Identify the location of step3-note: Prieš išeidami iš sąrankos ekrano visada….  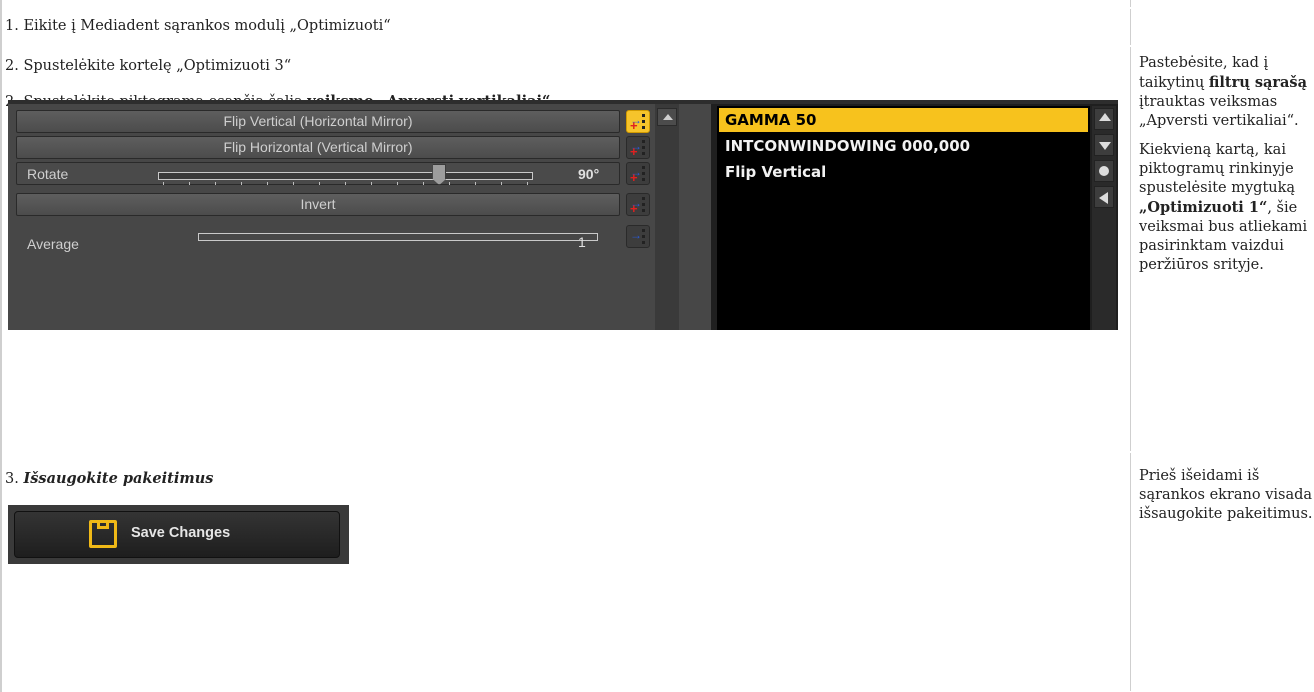
(1226, 495).